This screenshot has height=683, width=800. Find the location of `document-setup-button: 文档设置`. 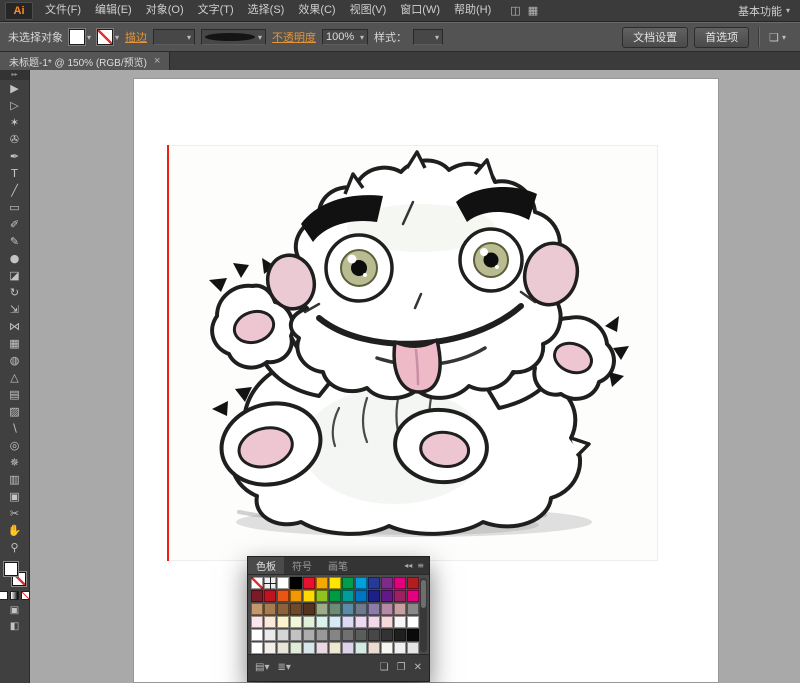

document-setup-button: 文档设置 is located at coordinates (655, 37).